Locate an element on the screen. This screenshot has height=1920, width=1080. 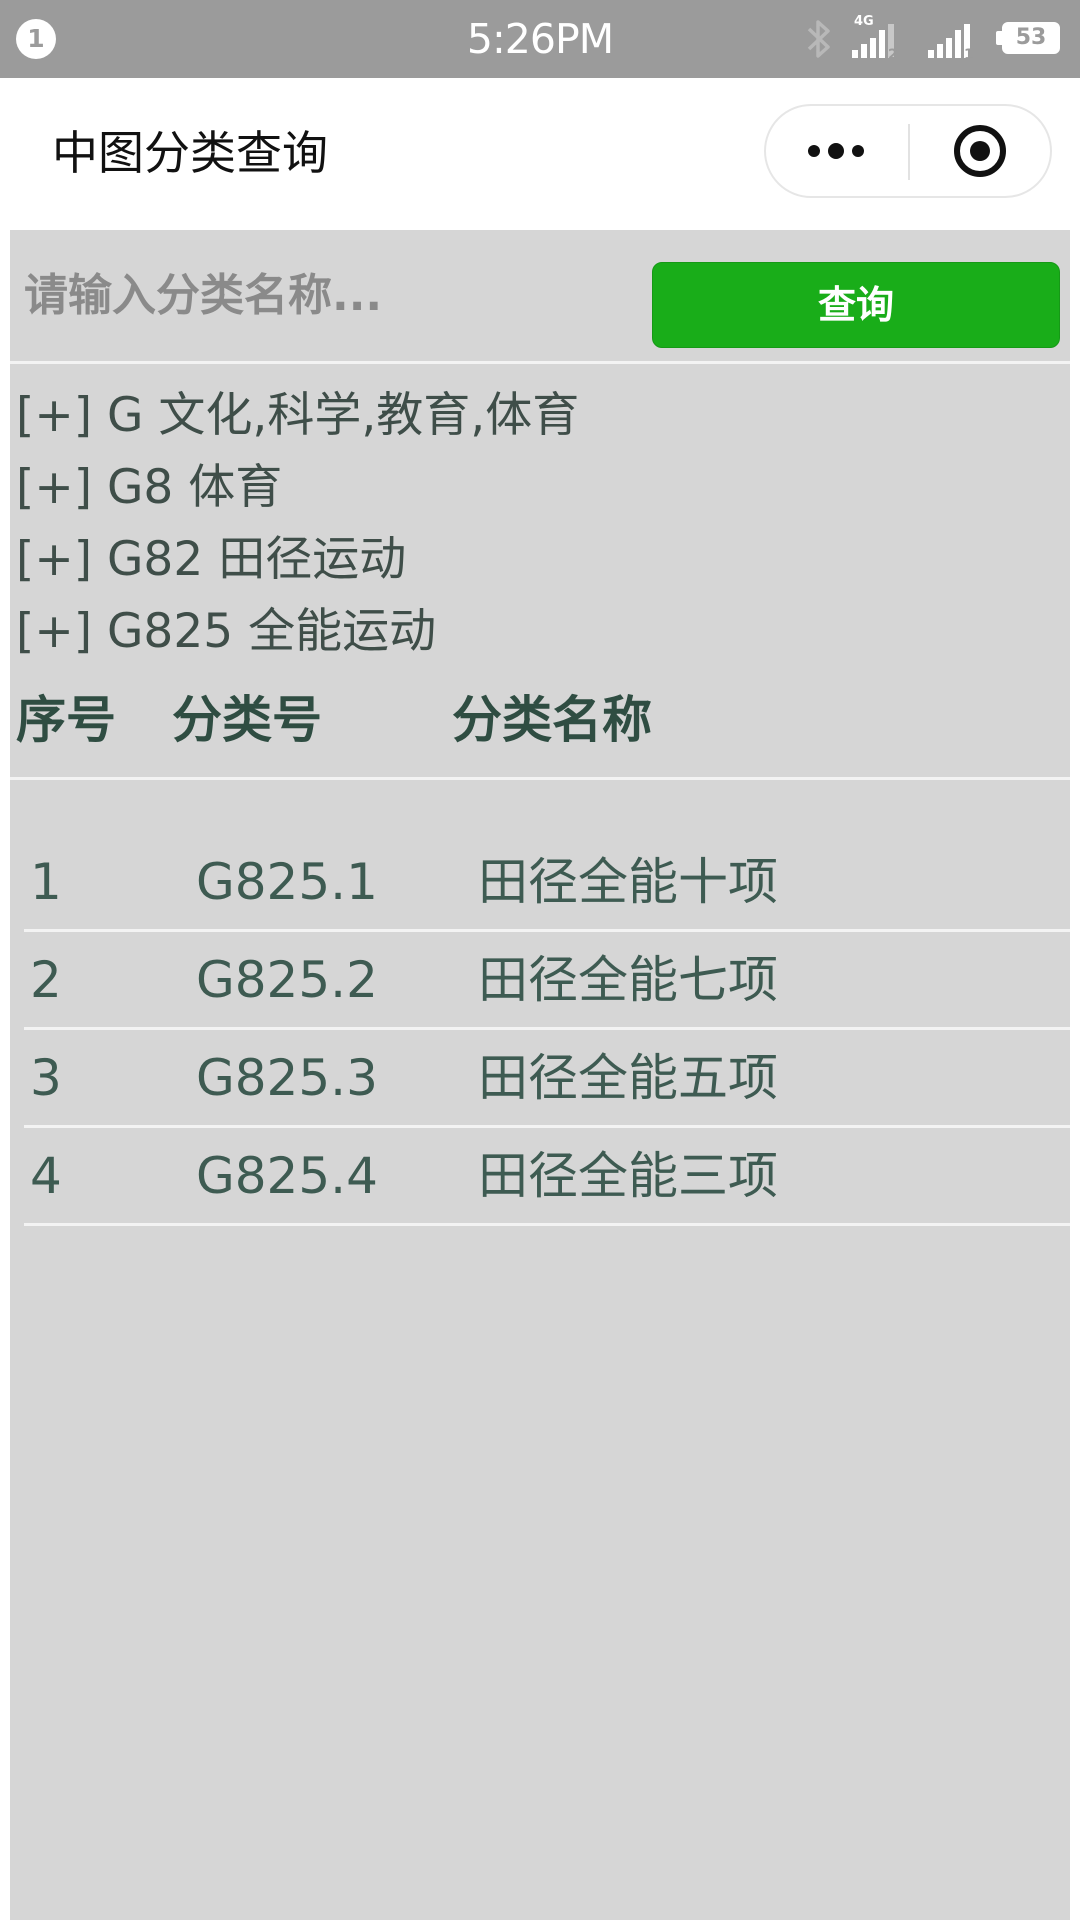
row-index: 3 is located at coordinates (46, 1078).